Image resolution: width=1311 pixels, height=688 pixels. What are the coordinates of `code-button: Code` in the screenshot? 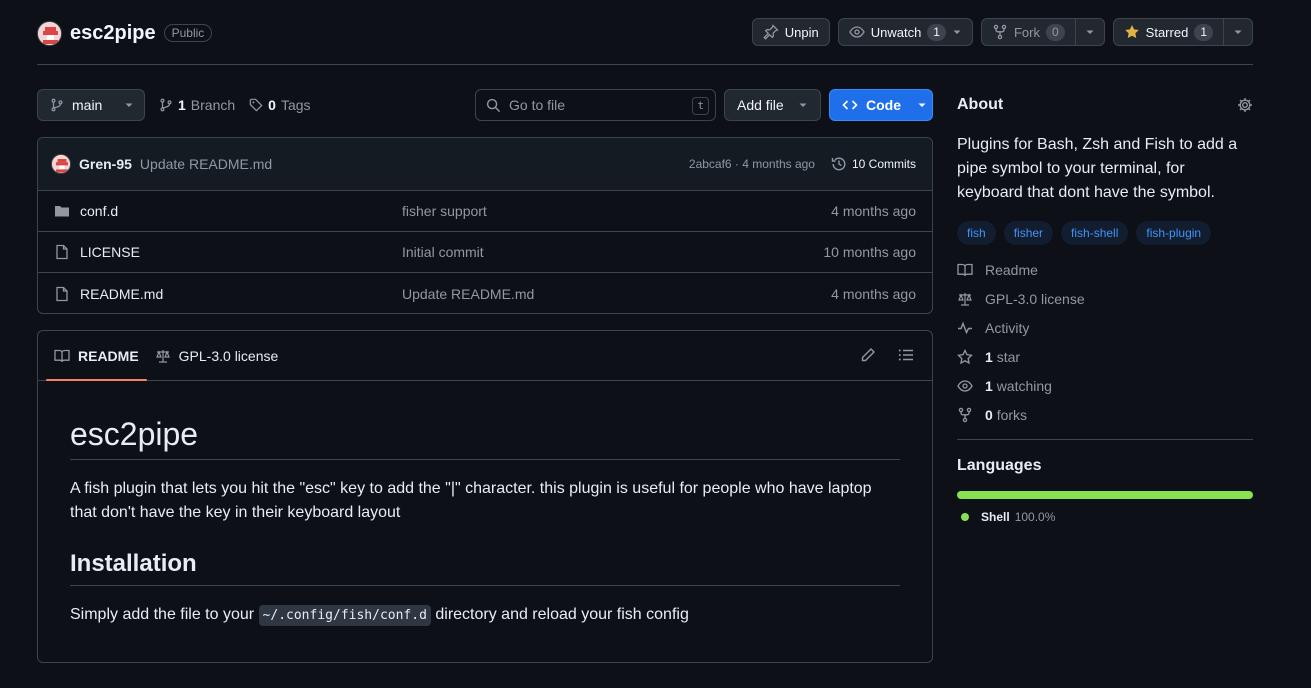 It's located at (881, 105).